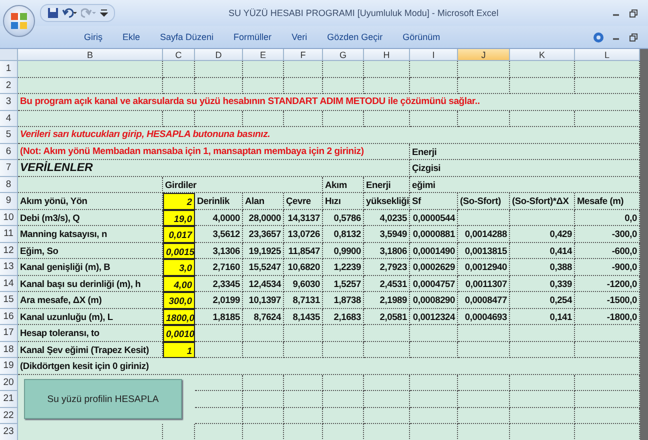  Describe the element at coordinates (9, 300) in the screenshot. I see `row-header: 15` at that location.